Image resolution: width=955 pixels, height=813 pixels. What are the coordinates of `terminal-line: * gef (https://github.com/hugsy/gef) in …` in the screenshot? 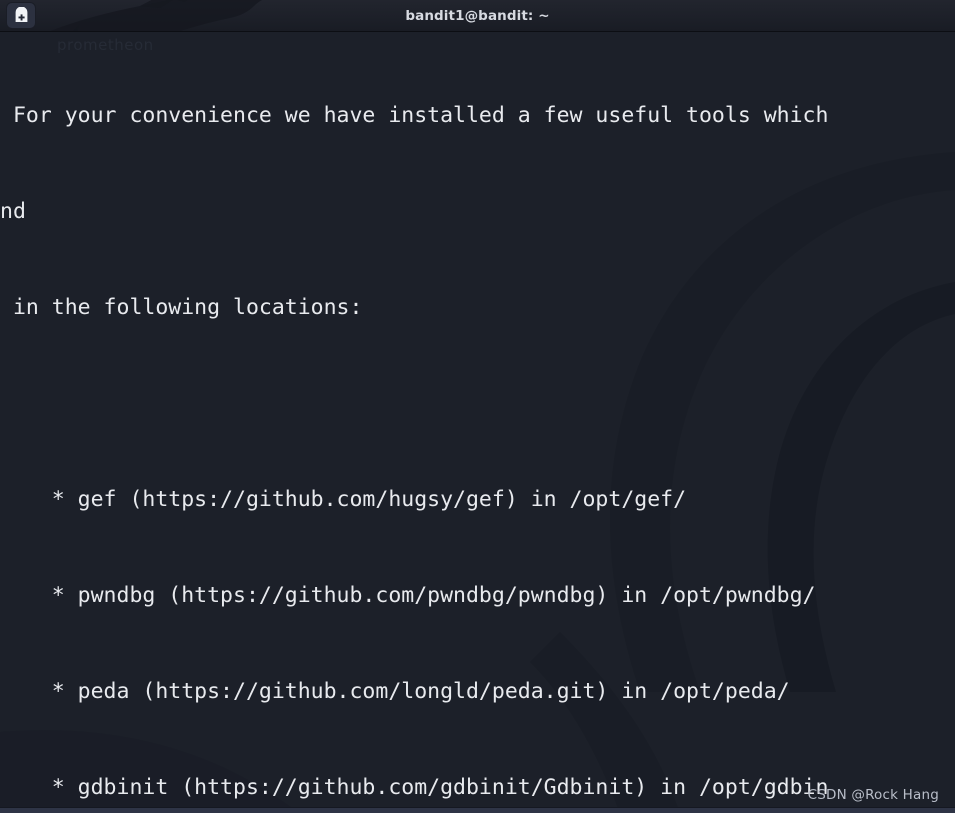 It's located at (343, 499).